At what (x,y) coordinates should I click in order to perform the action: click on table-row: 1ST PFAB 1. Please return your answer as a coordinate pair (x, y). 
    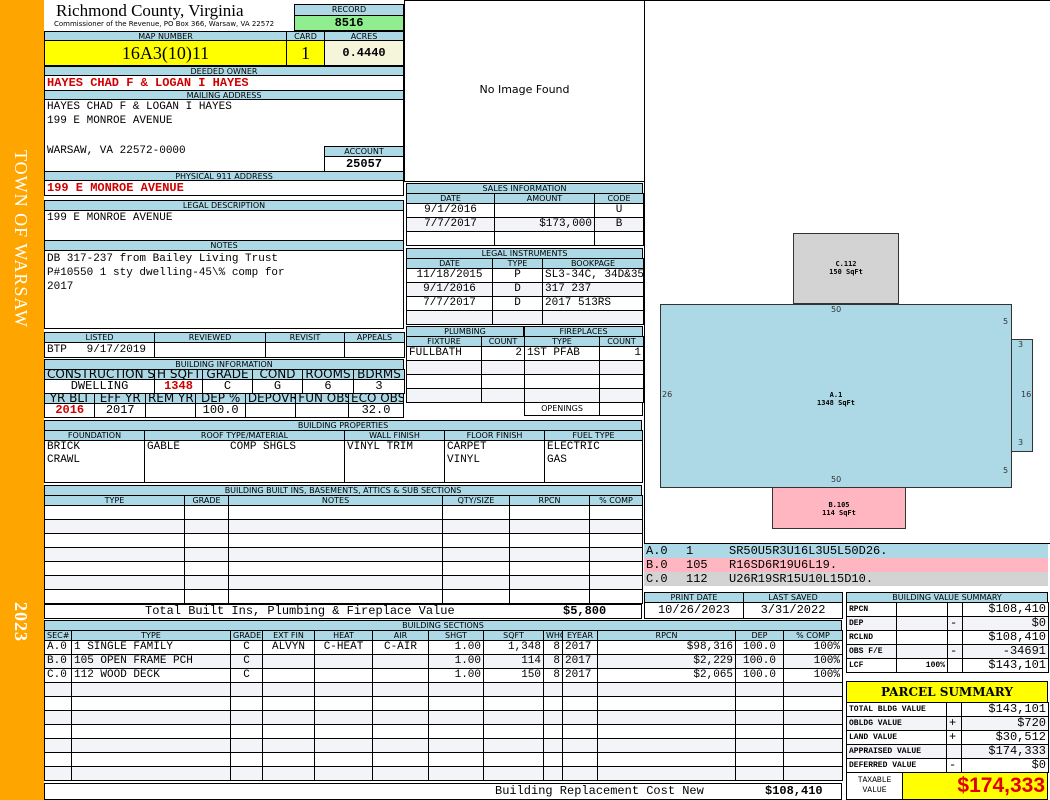
    Looking at the image, I should click on (584, 353).